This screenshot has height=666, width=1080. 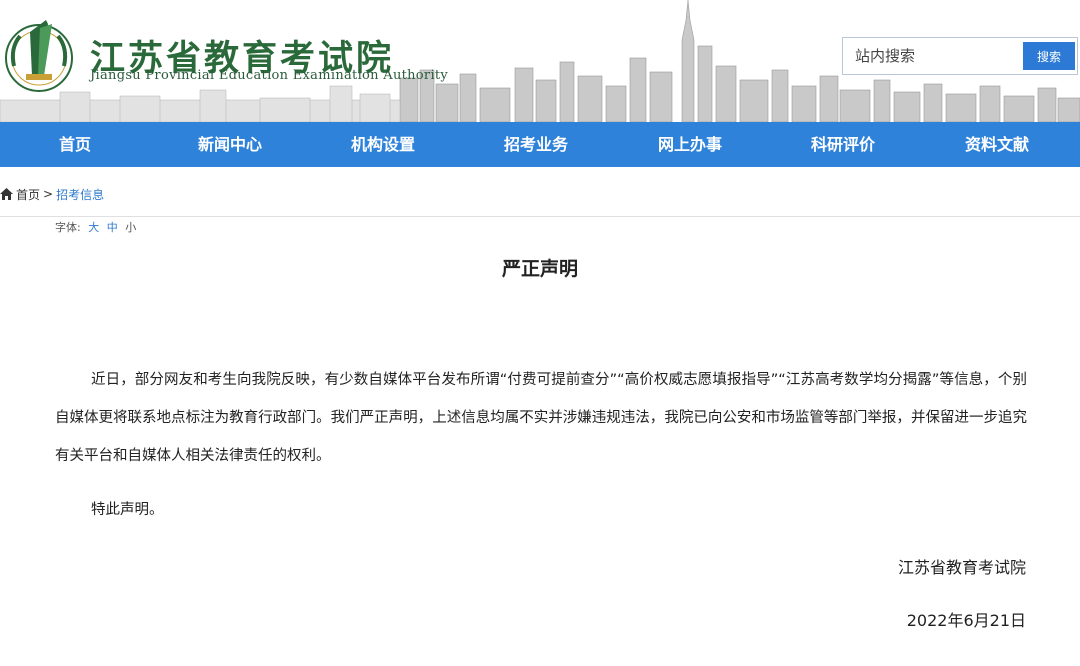 I want to click on nav-item-news: 新闻中心, so click(x=230, y=144).